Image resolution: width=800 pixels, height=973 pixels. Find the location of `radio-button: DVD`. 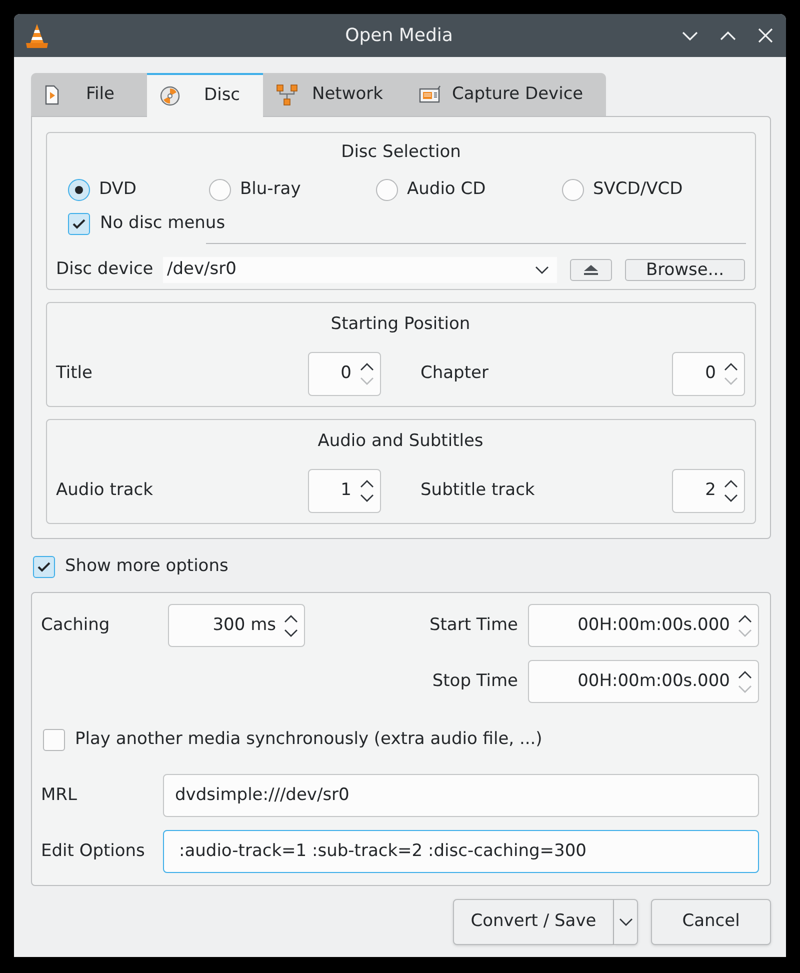

radio-button: DVD is located at coordinates (138, 190).